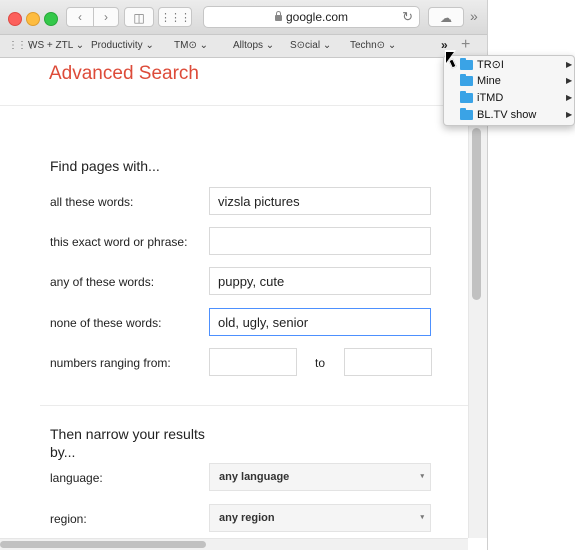  What do you see at coordinates (253, 362) in the screenshot?
I see `number-from-input` at bounding box center [253, 362].